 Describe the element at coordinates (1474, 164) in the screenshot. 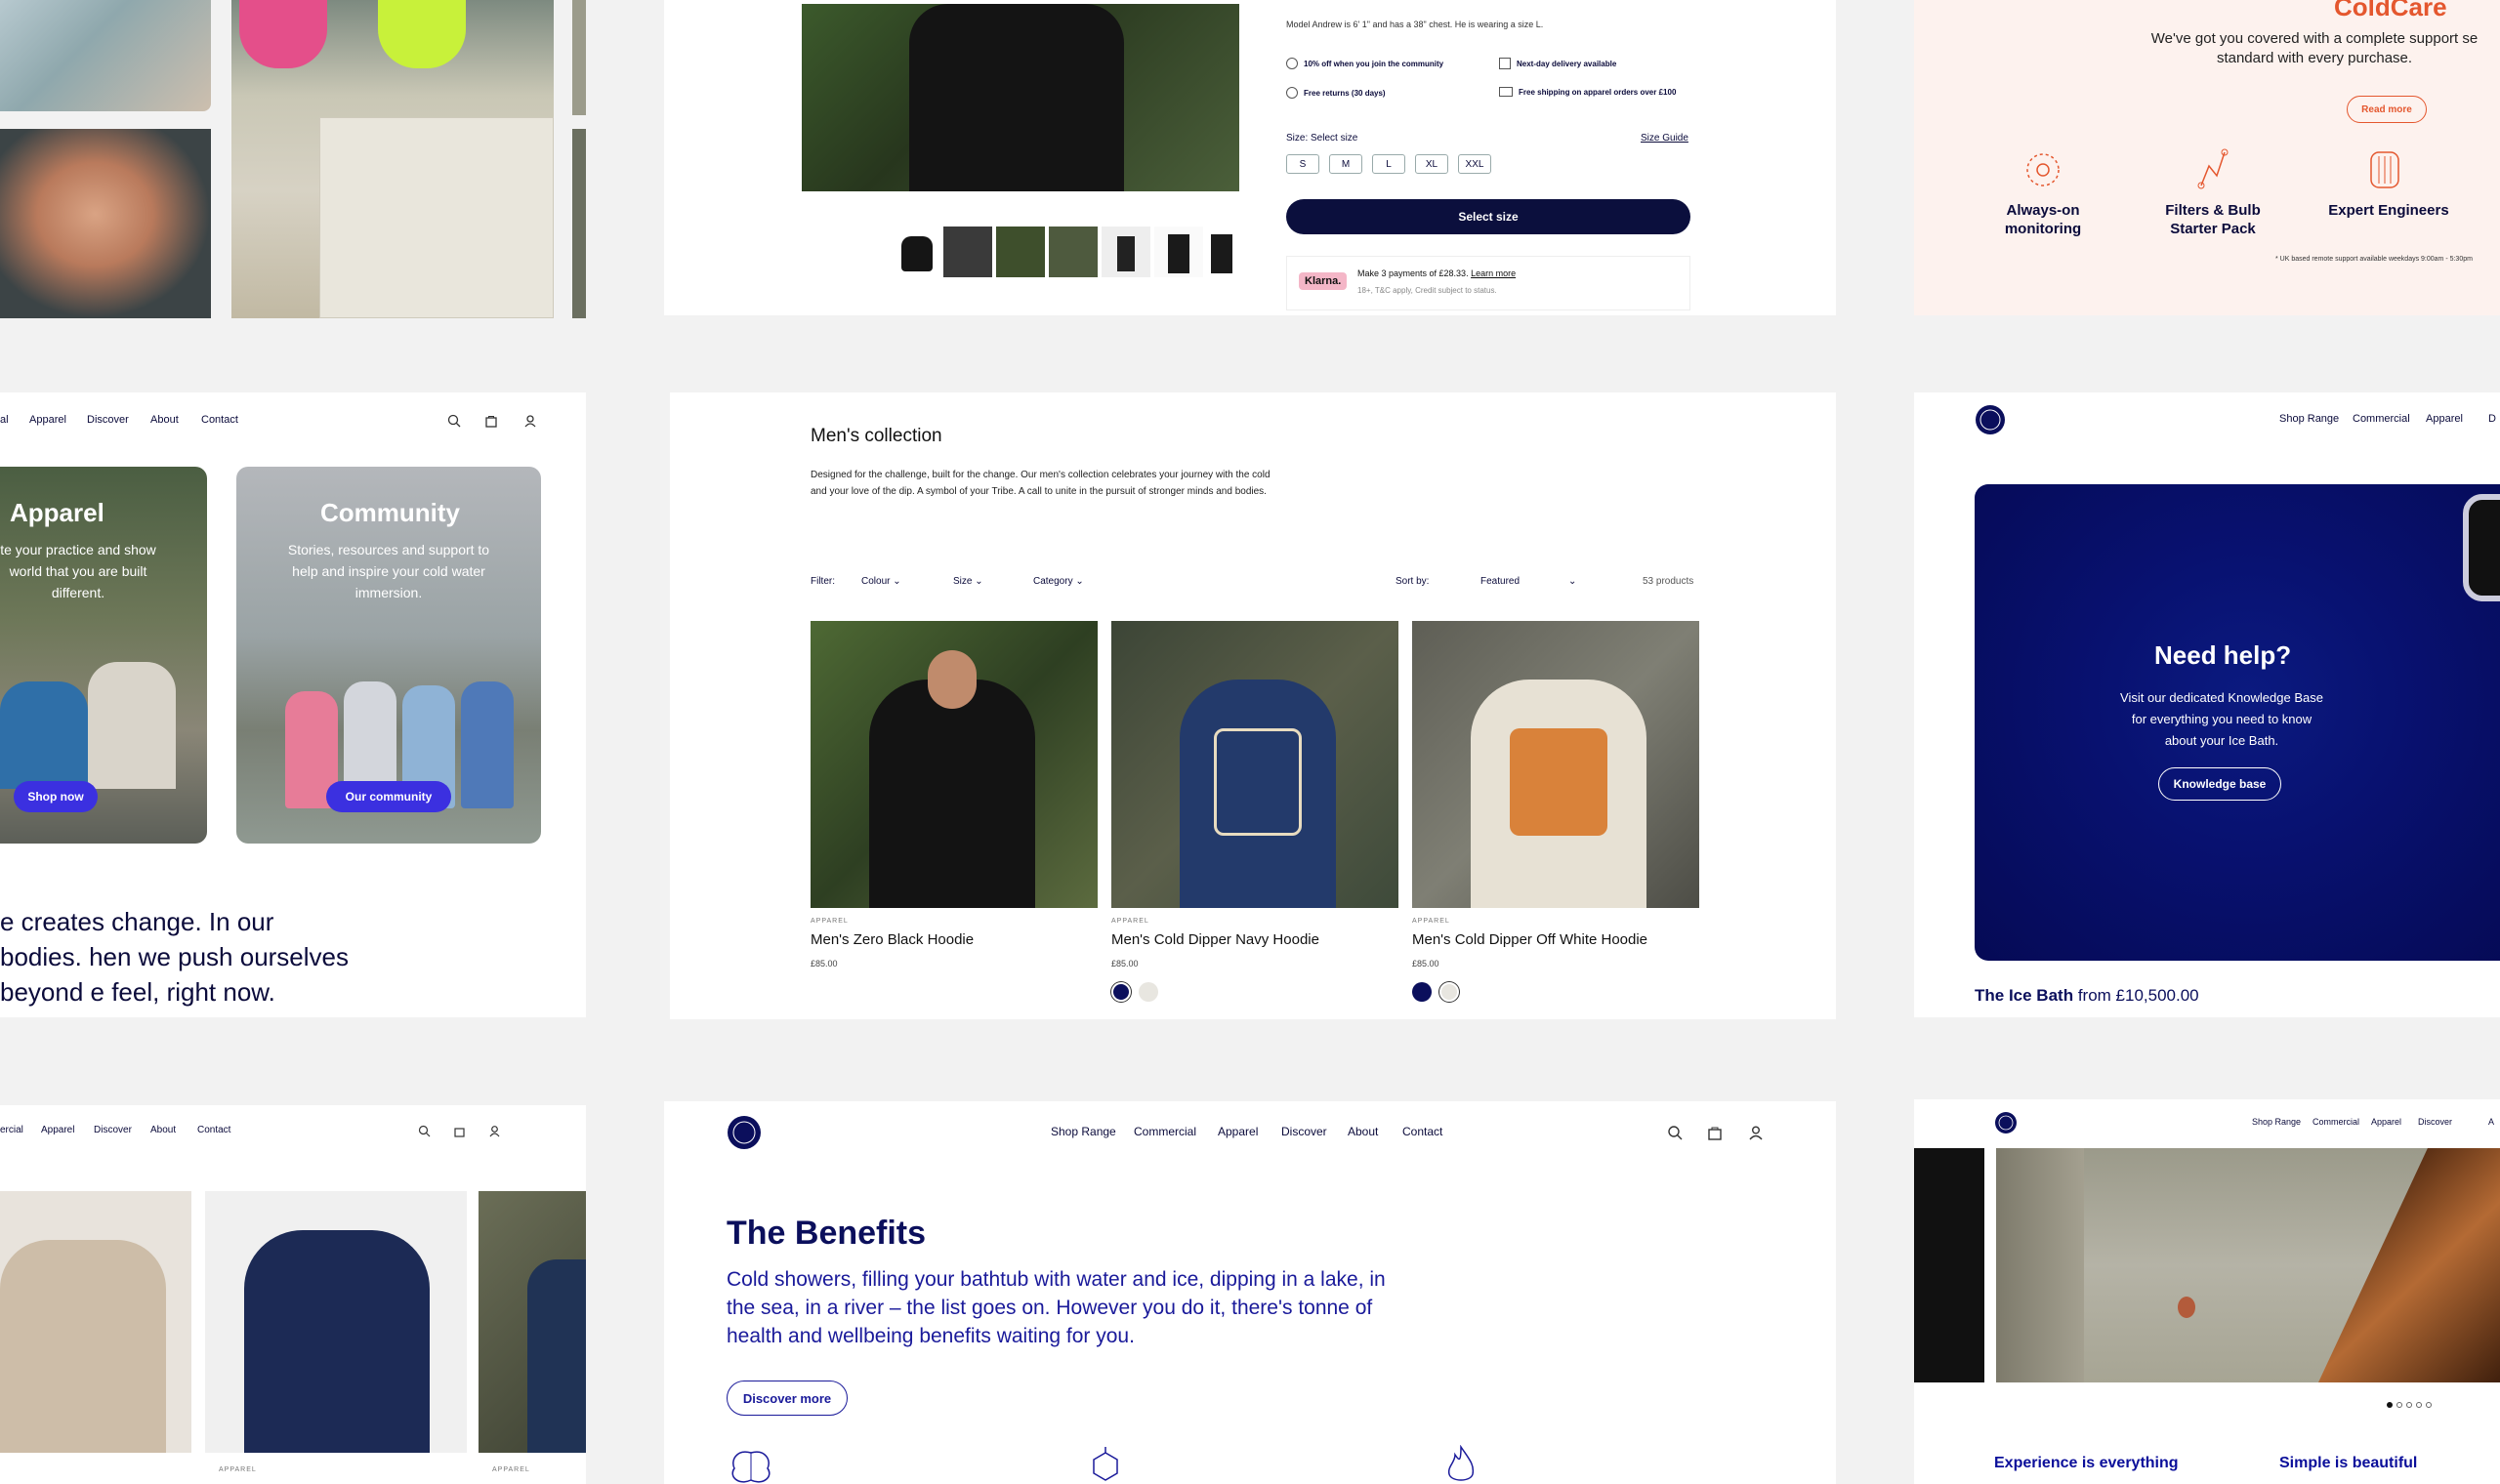

I see `size-option: XXL` at that location.